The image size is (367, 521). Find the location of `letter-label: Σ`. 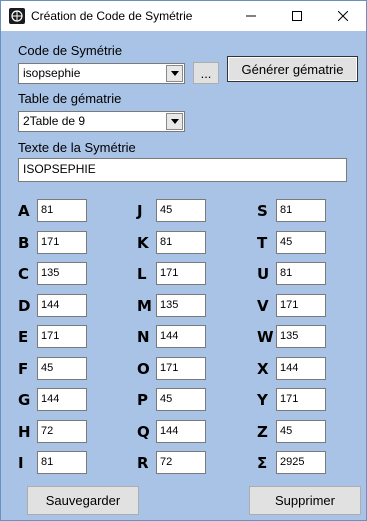

letter-label: Σ is located at coordinates (262, 463).